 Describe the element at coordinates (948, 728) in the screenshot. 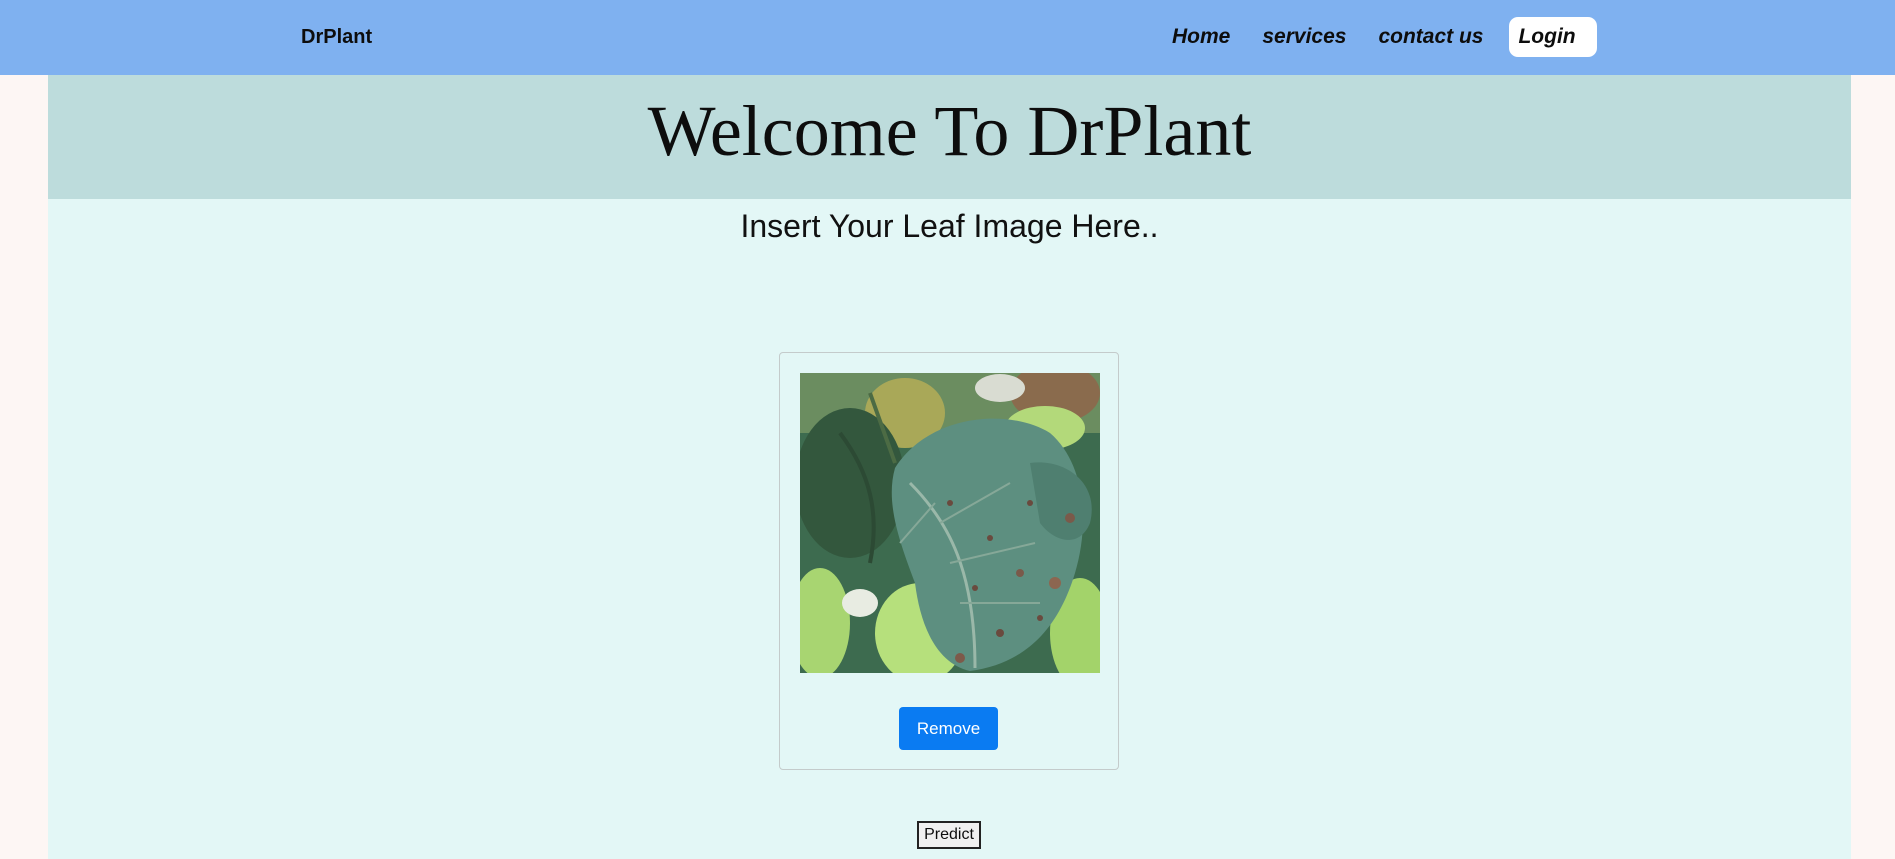

I see `remove-button: Remove` at that location.